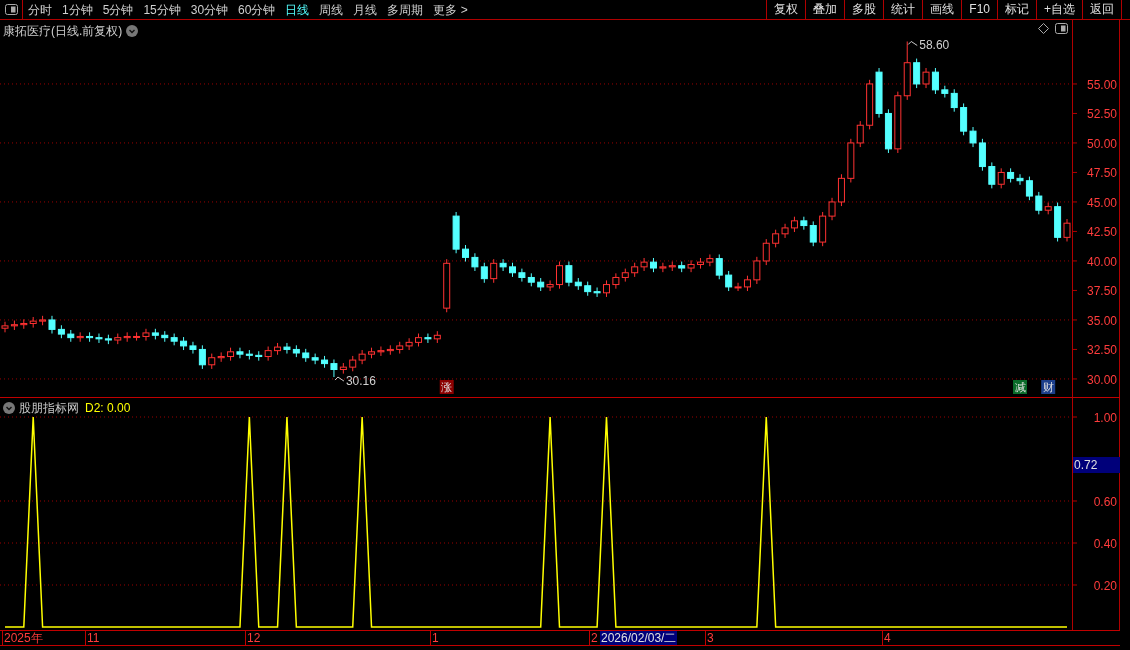 This screenshot has height=650, width=1130. Describe the element at coordinates (942, 9) in the screenshot. I see `toolbar-button: 画线` at that location.